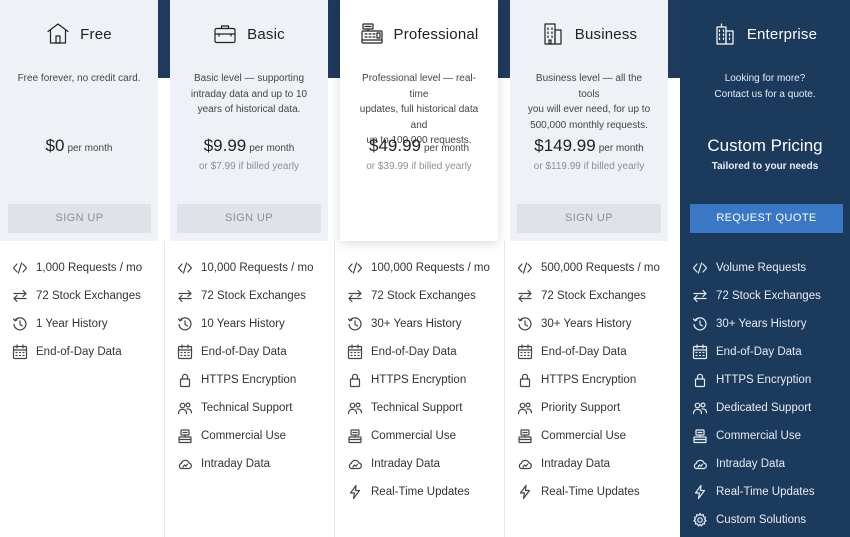 The image size is (850, 537). What do you see at coordinates (765, 145) in the screenshot?
I see `custom-pricing: Custom Pricing` at bounding box center [765, 145].